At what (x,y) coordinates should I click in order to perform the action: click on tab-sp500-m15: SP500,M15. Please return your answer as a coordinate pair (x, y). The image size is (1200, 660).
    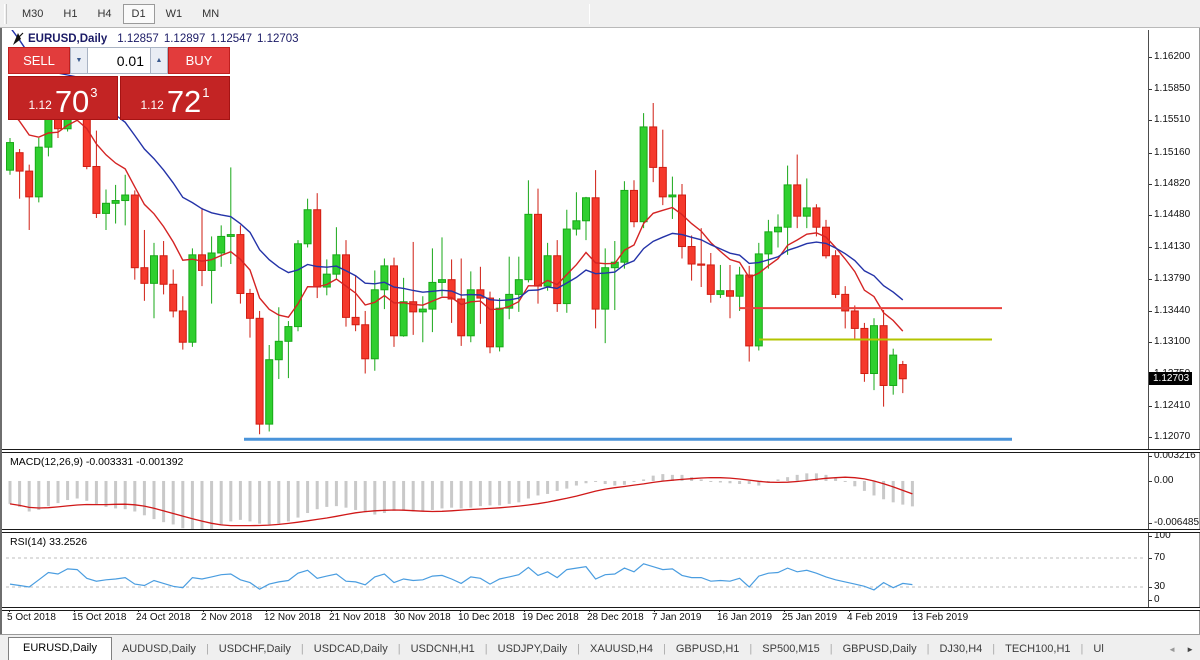
    Looking at the image, I should click on (790, 649).